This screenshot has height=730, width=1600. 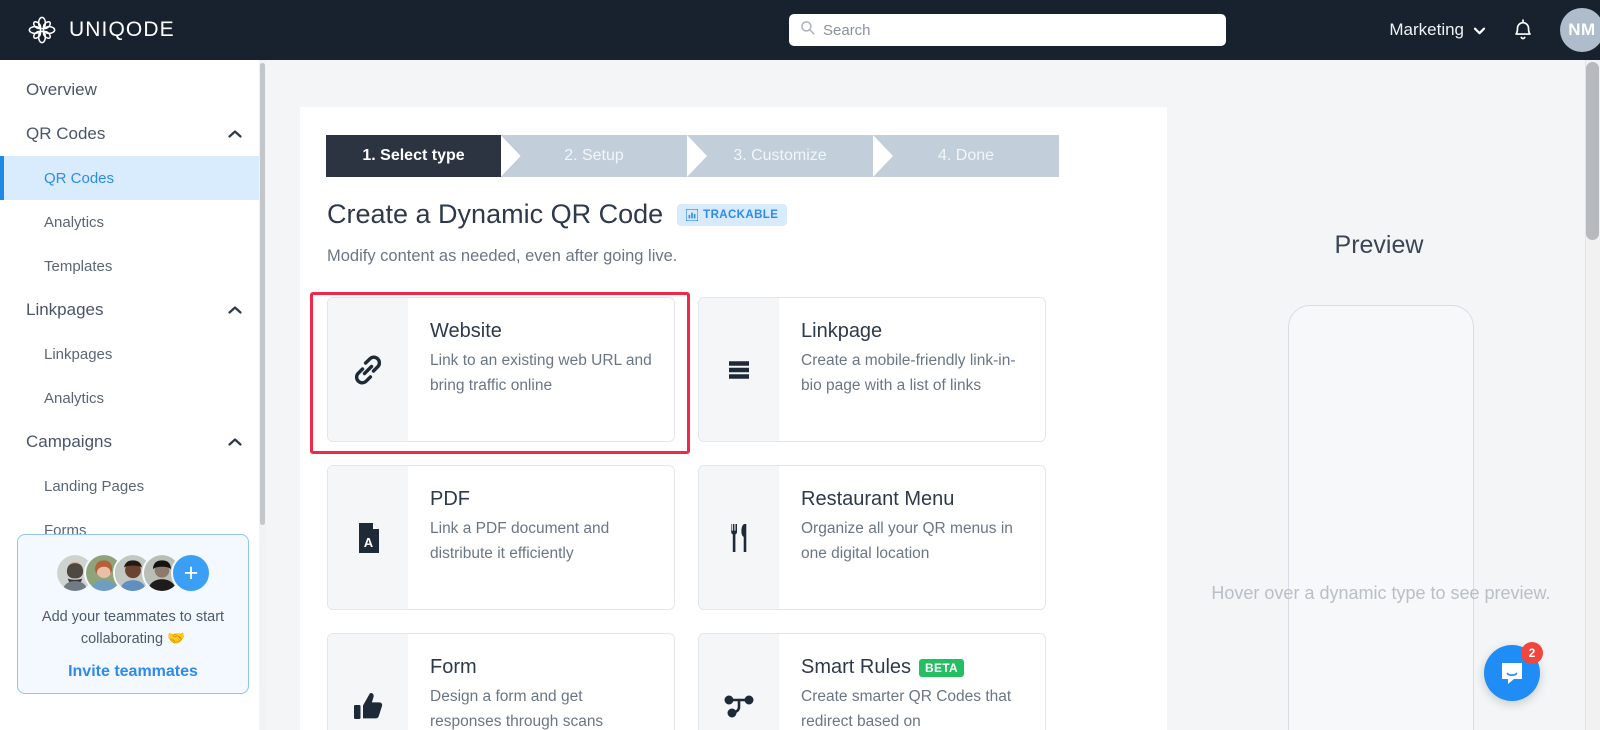 What do you see at coordinates (65, 309) in the screenshot?
I see `sidebar-group-label: Linkpages` at bounding box center [65, 309].